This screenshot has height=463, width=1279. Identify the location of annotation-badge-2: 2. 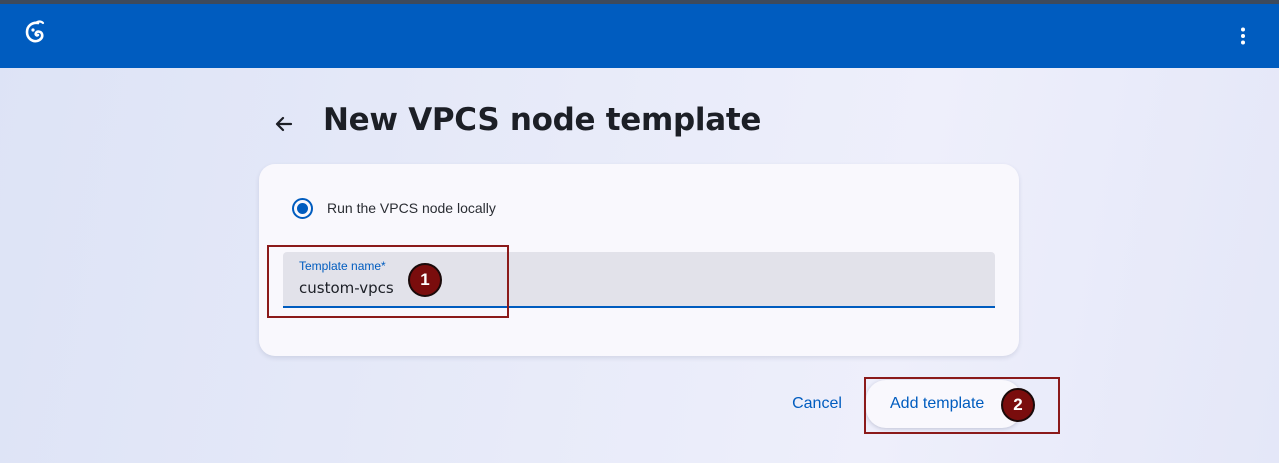
(1018, 405).